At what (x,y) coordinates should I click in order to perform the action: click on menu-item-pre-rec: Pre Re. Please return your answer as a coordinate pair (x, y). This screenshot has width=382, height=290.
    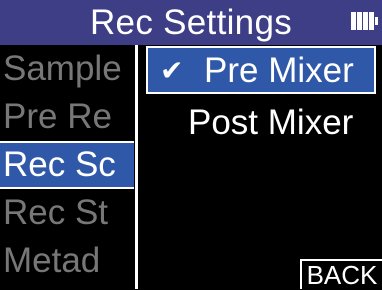
    Looking at the image, I should click on (67, 117).